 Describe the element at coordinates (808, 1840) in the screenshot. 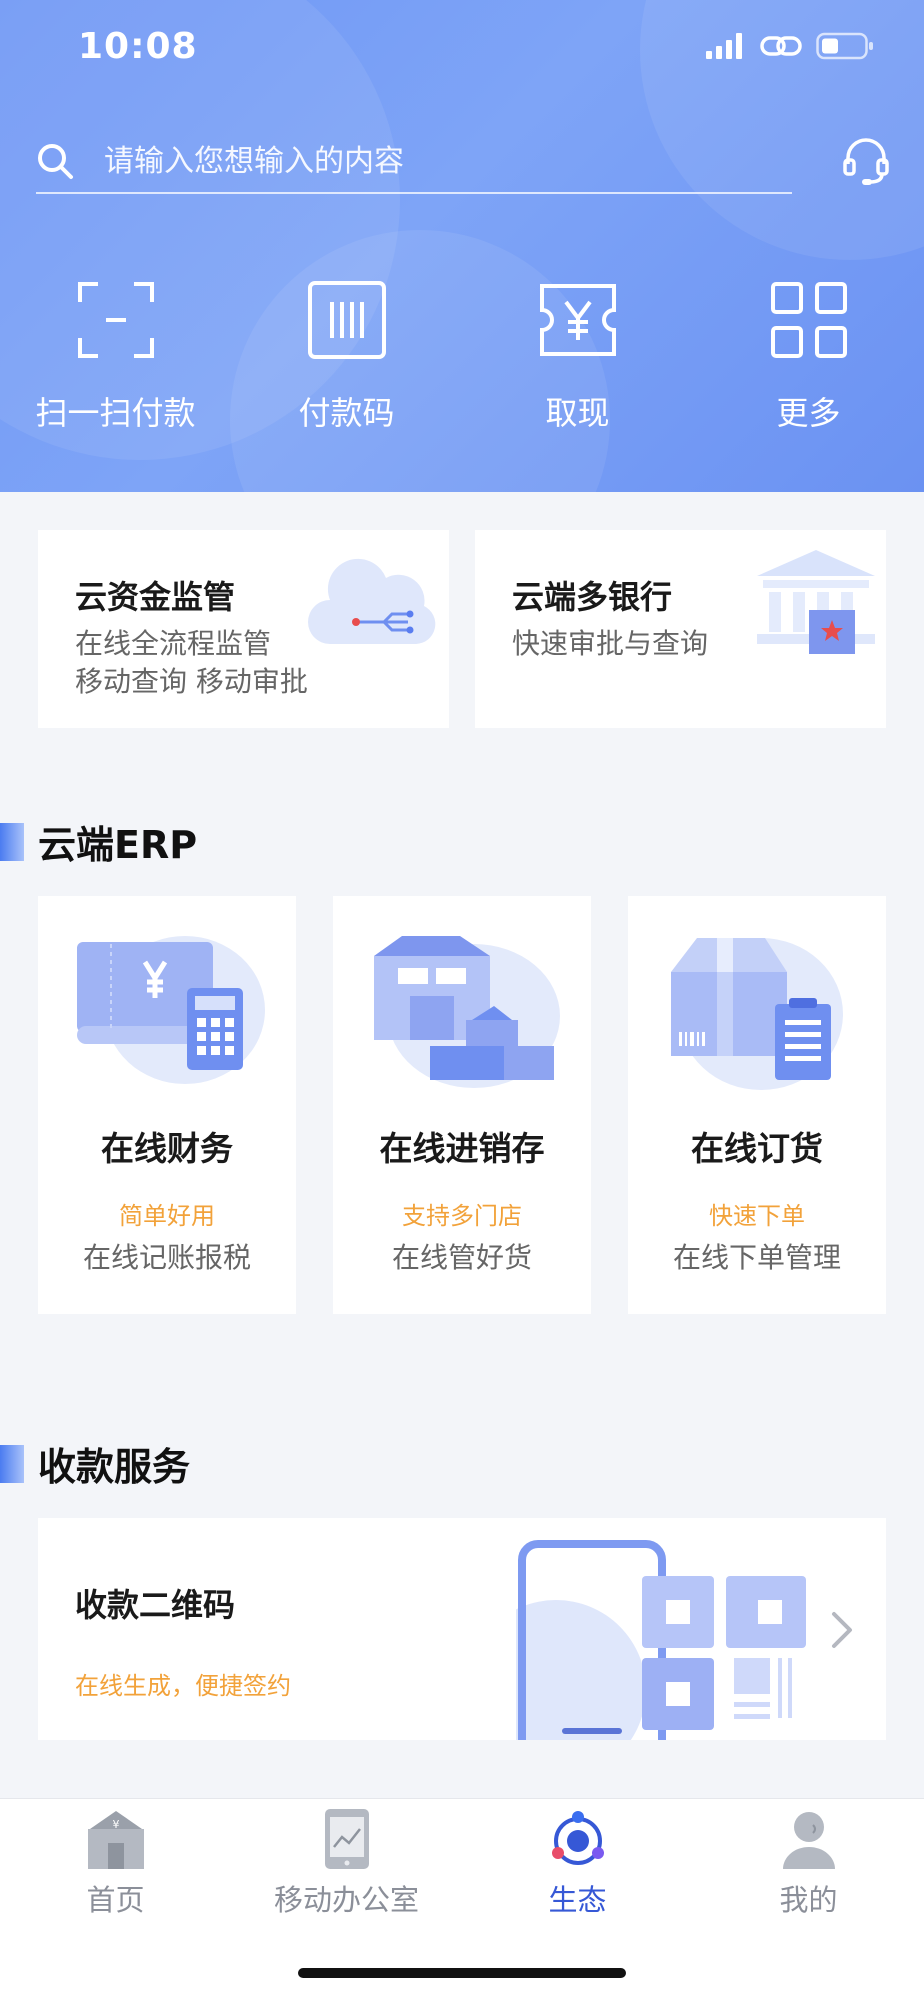

I see `user-icon` at that location.